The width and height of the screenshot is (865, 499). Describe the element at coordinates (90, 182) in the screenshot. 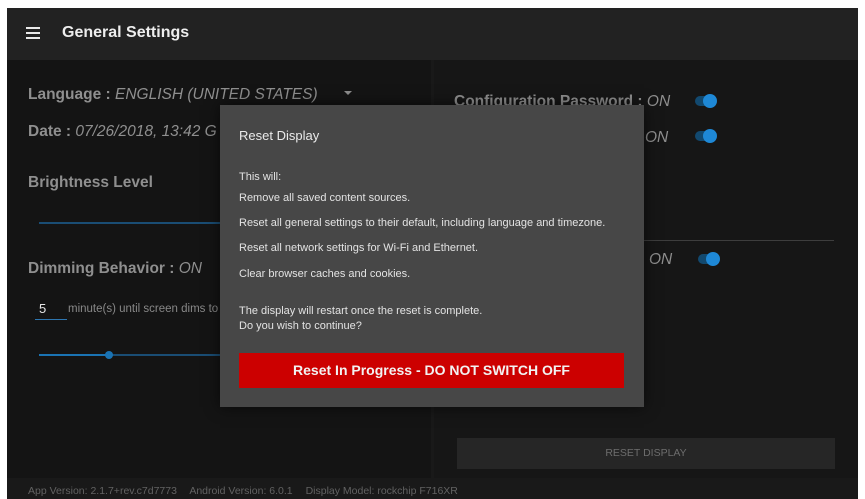

I see `brightness-label: Brightness Level` at that location.